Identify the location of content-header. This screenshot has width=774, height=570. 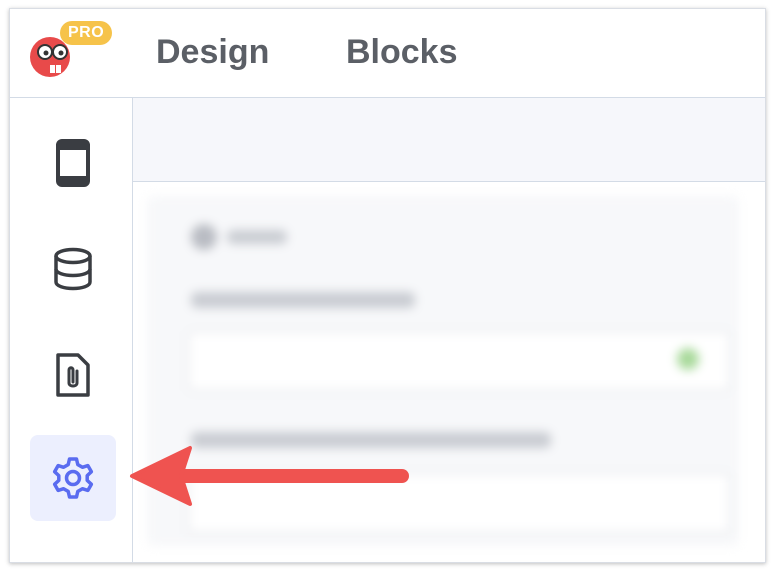
(449, 140).